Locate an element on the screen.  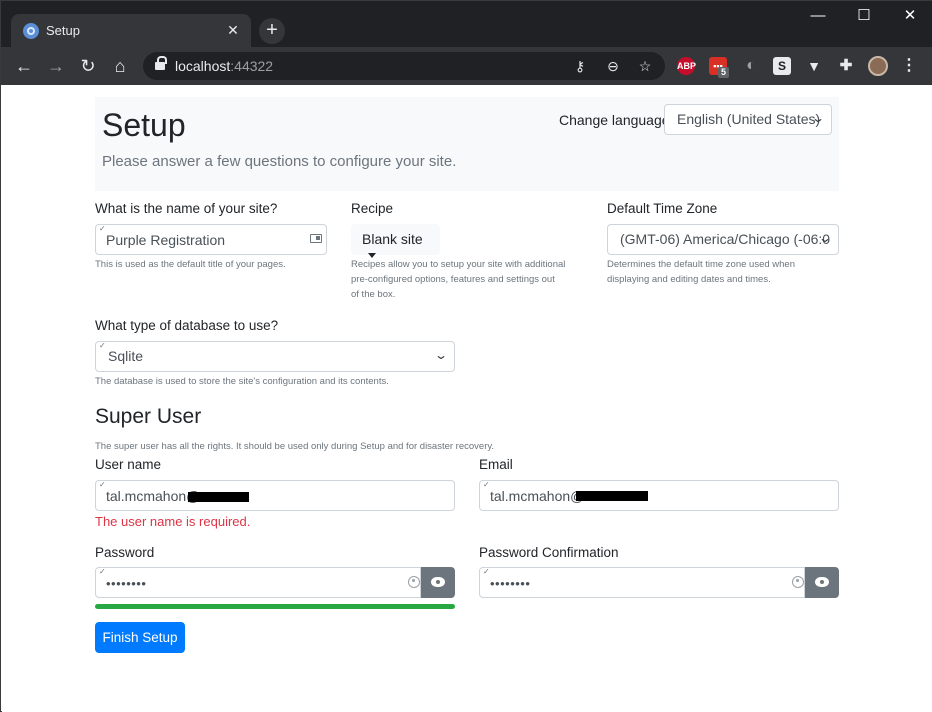
forward-icon: → is located at coordinates (56, 66).